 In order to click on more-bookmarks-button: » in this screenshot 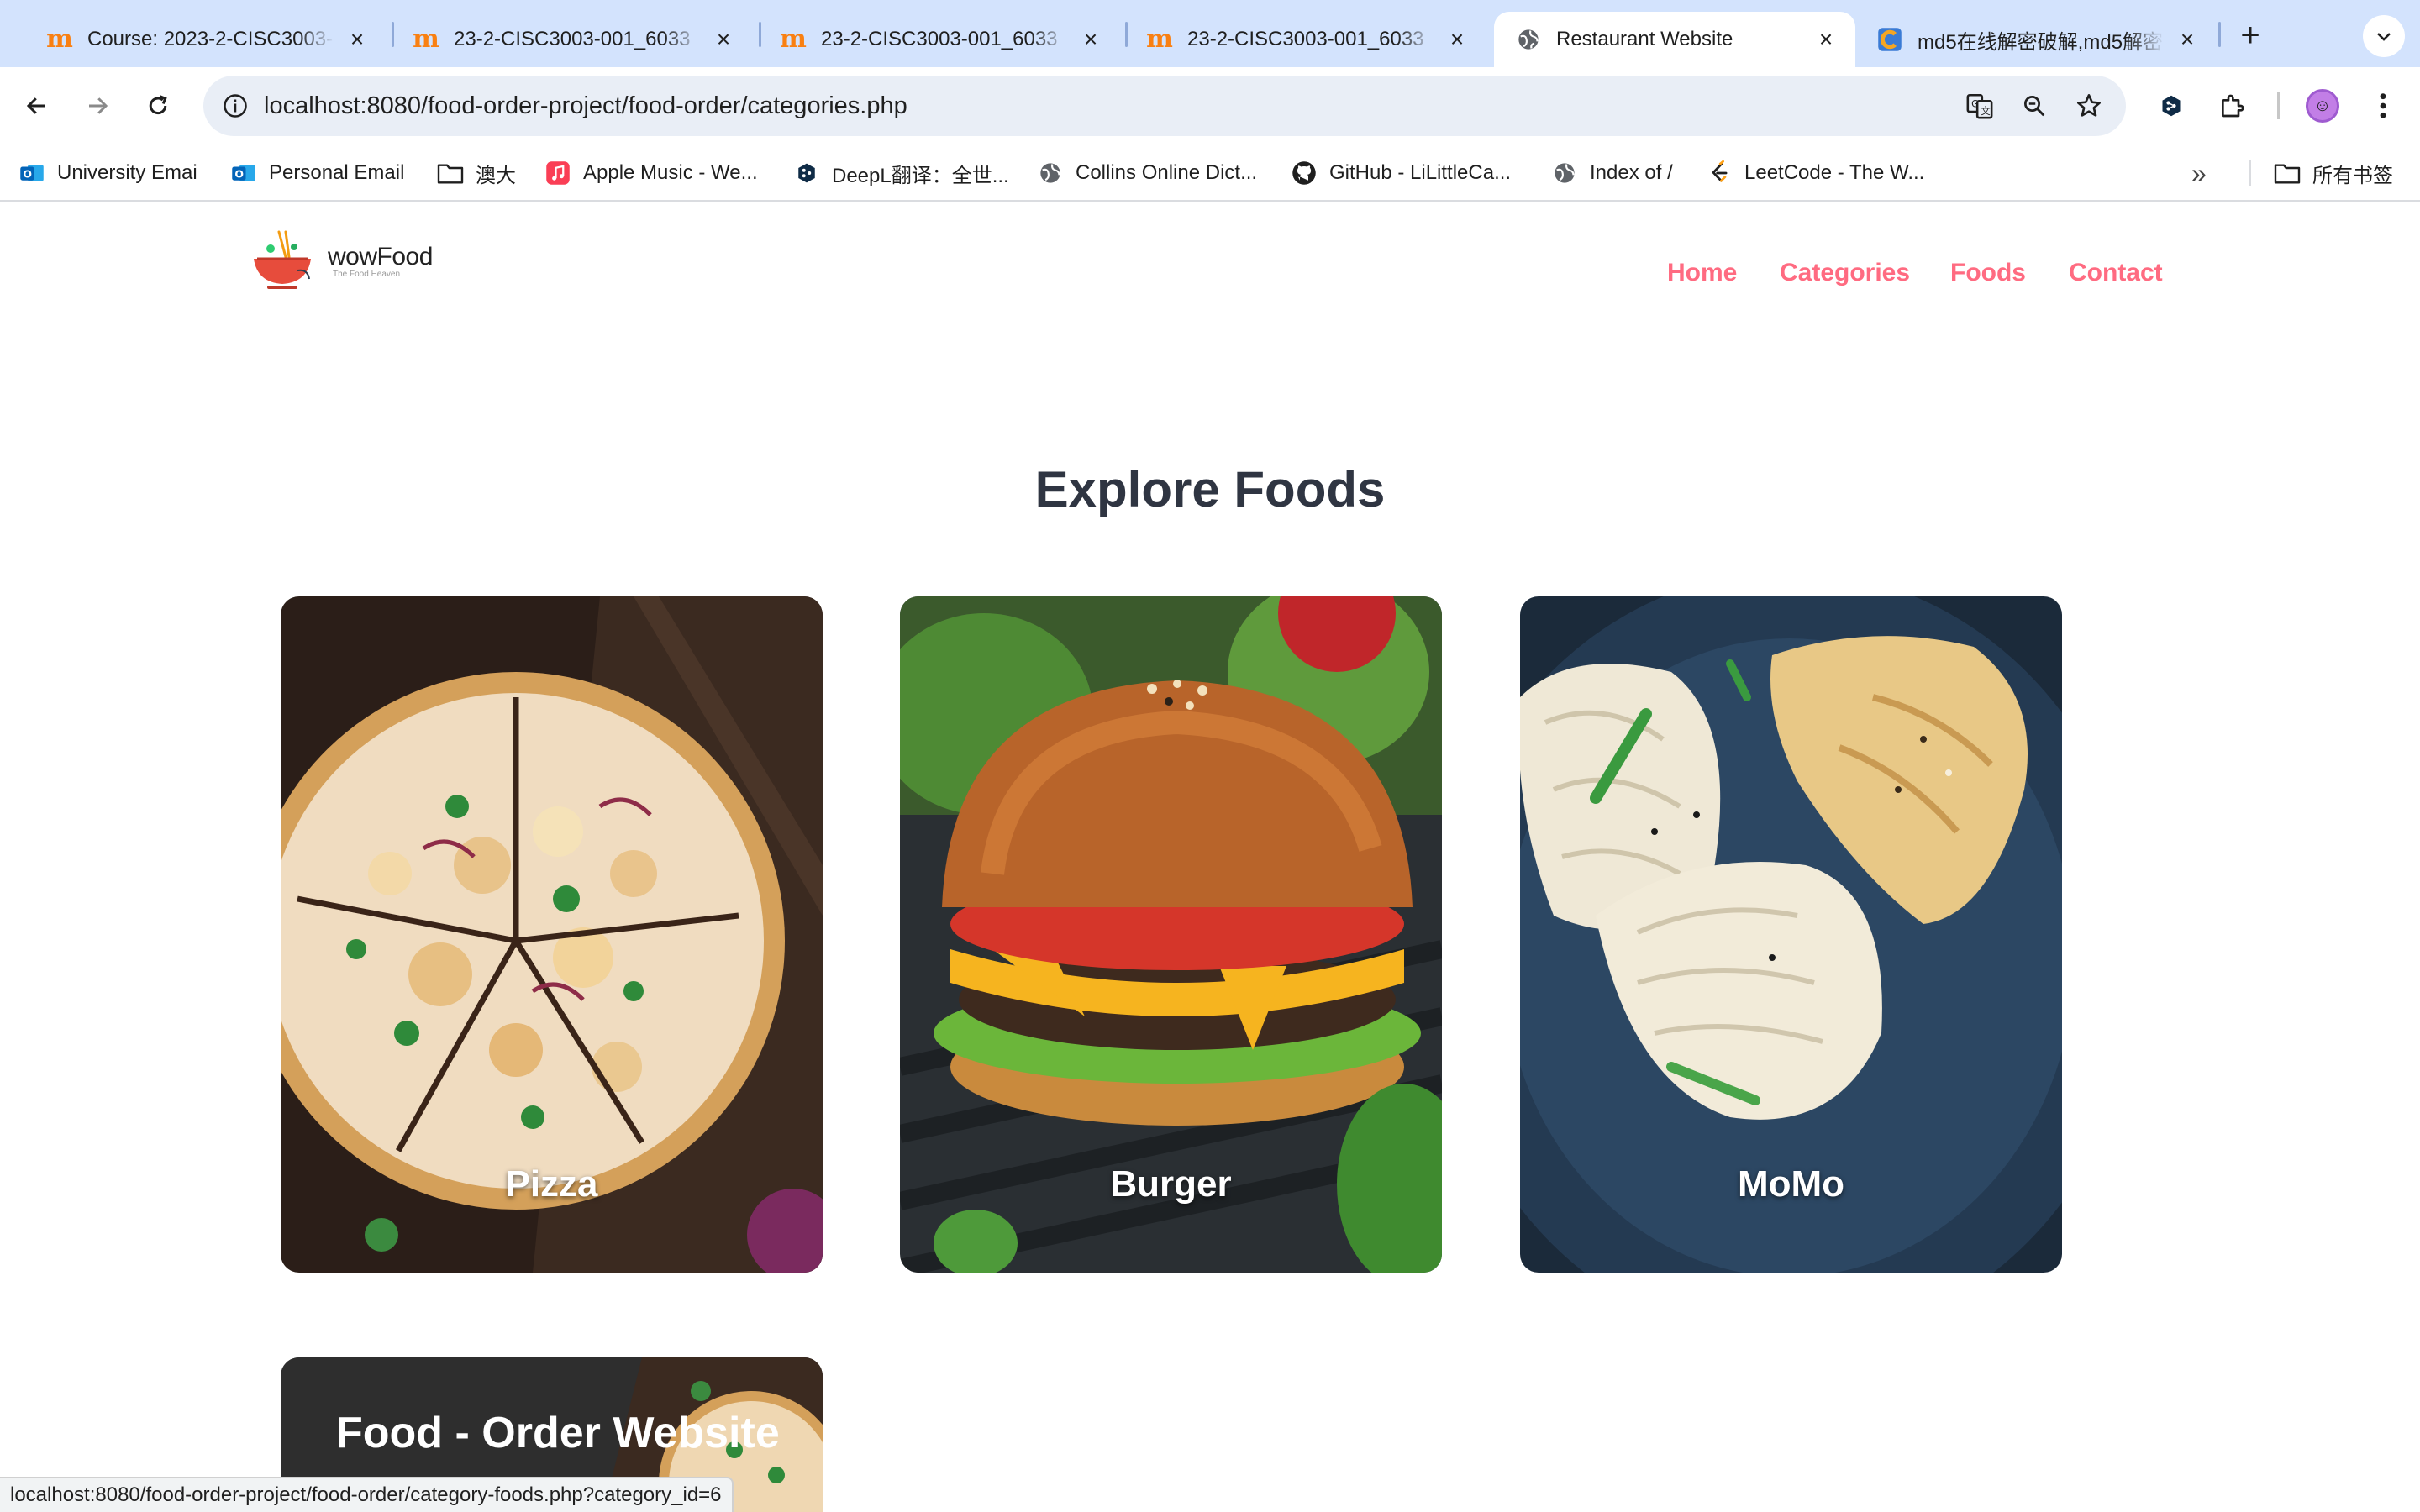, I will do `click(2199, 173)`.